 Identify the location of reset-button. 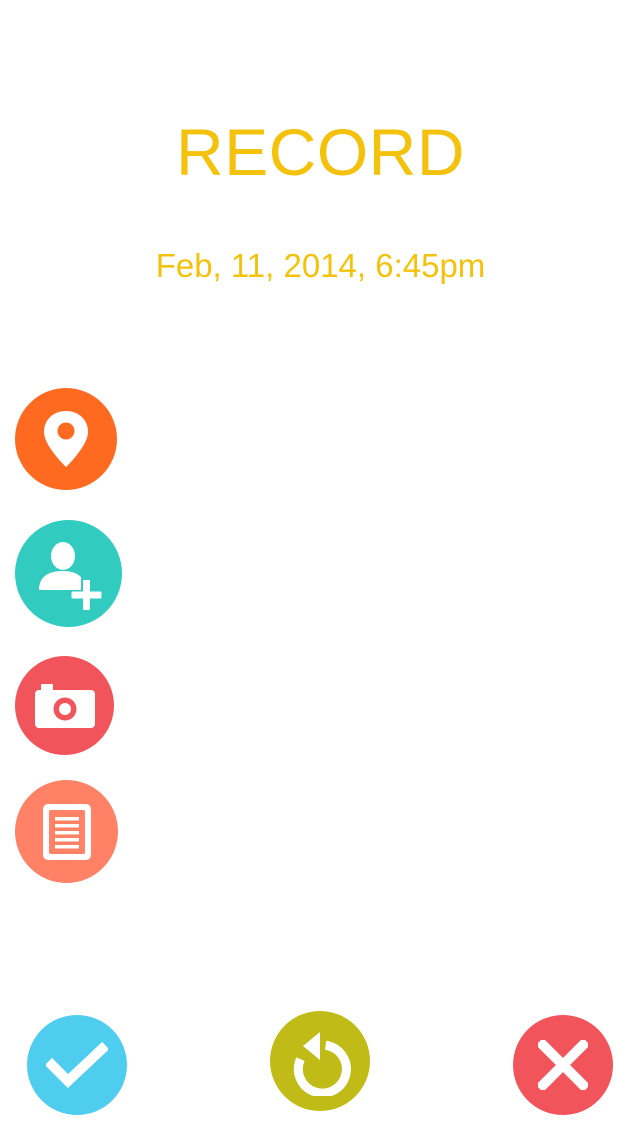
(320, 1061).